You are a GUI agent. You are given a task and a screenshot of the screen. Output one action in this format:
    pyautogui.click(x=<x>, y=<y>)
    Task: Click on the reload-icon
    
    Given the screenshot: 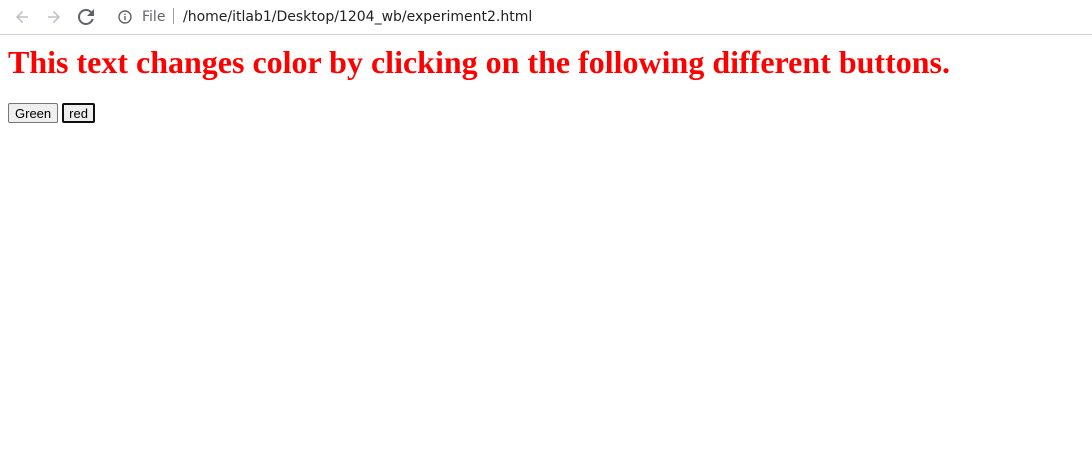 What is the action you would take?
    pyautogui.click(x=86, y=17)
    